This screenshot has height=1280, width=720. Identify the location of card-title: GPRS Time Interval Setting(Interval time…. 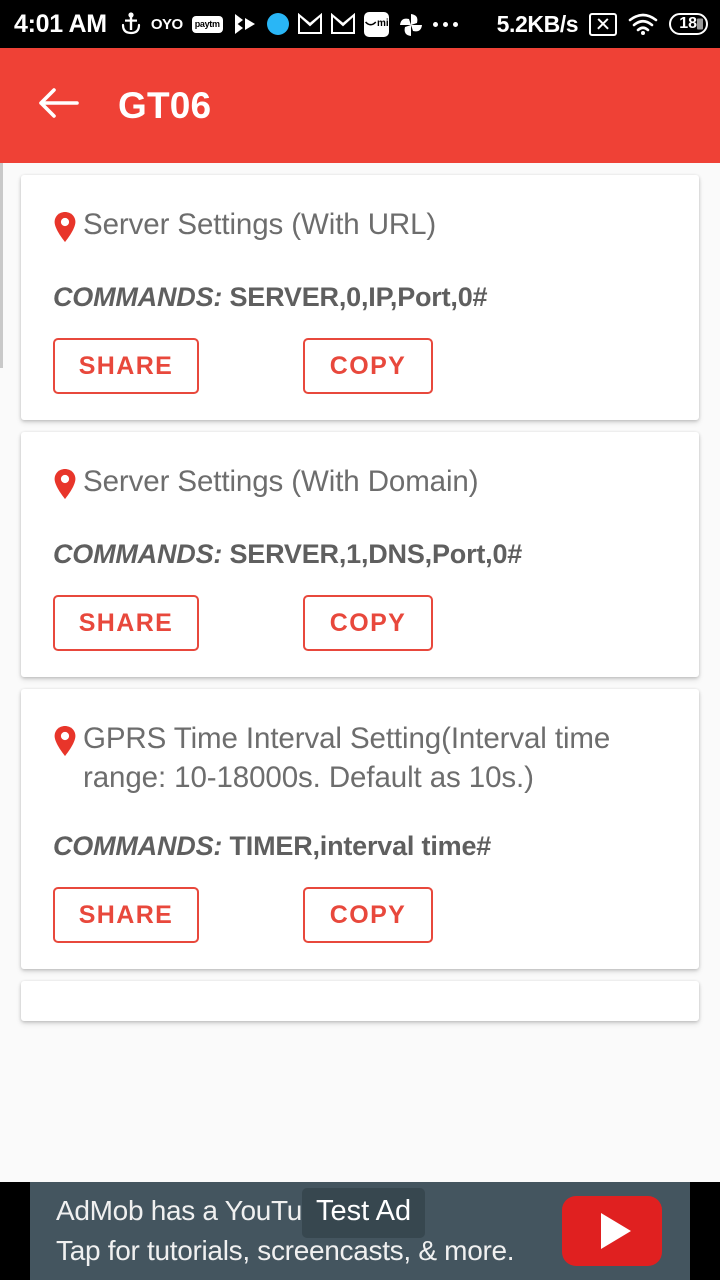
(347, 758).